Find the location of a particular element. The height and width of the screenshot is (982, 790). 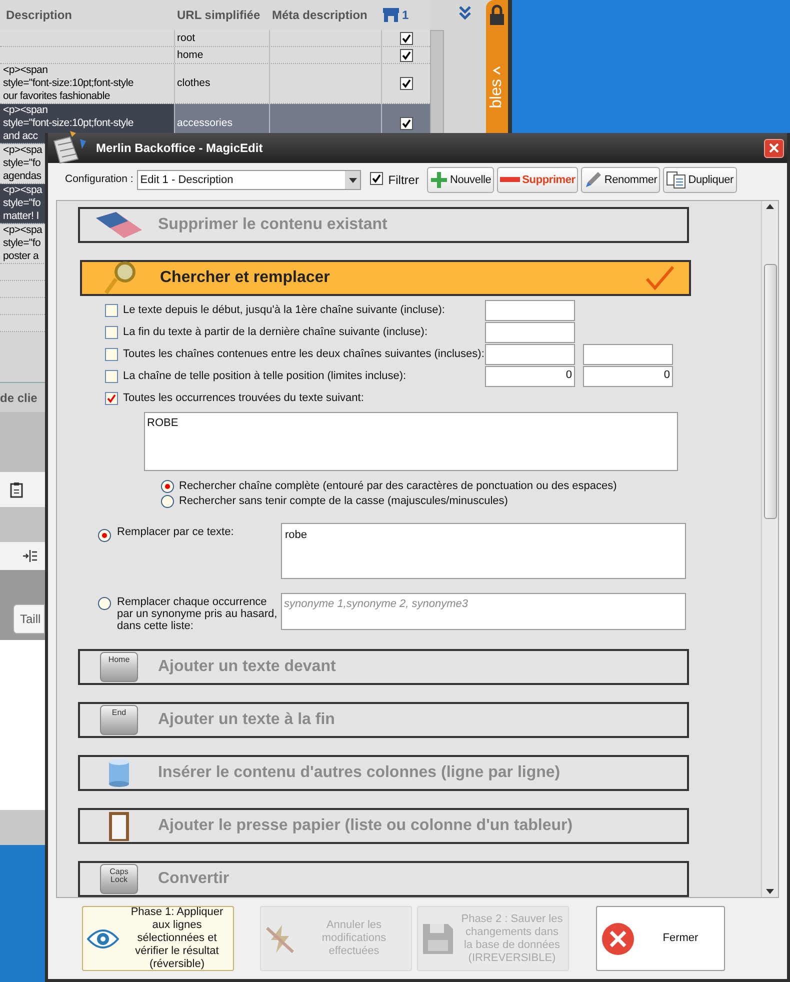

column-header: Description is located at coordinates (87, 15).